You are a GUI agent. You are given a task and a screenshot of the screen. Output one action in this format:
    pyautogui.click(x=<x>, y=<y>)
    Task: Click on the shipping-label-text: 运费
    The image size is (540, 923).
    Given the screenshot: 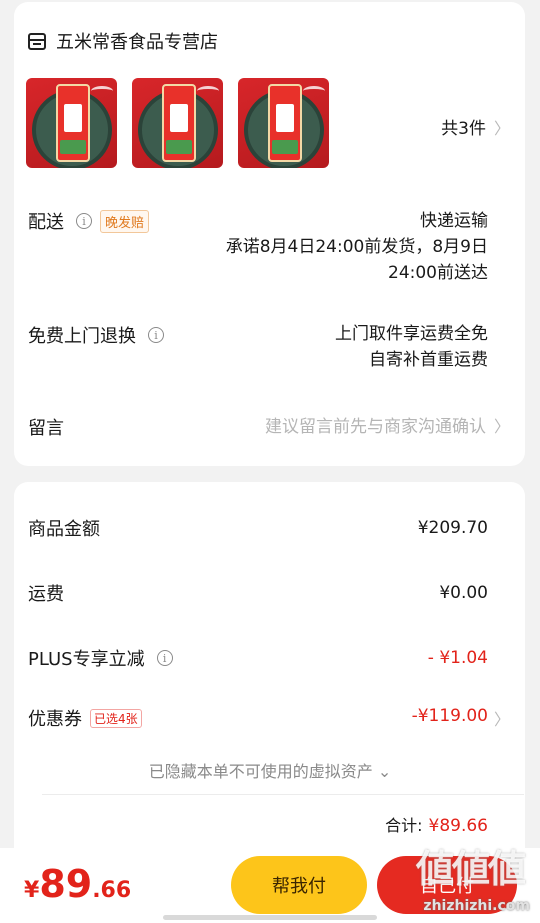 What is the action you would take?
    pyautogui.click(x=46, y=594)
    